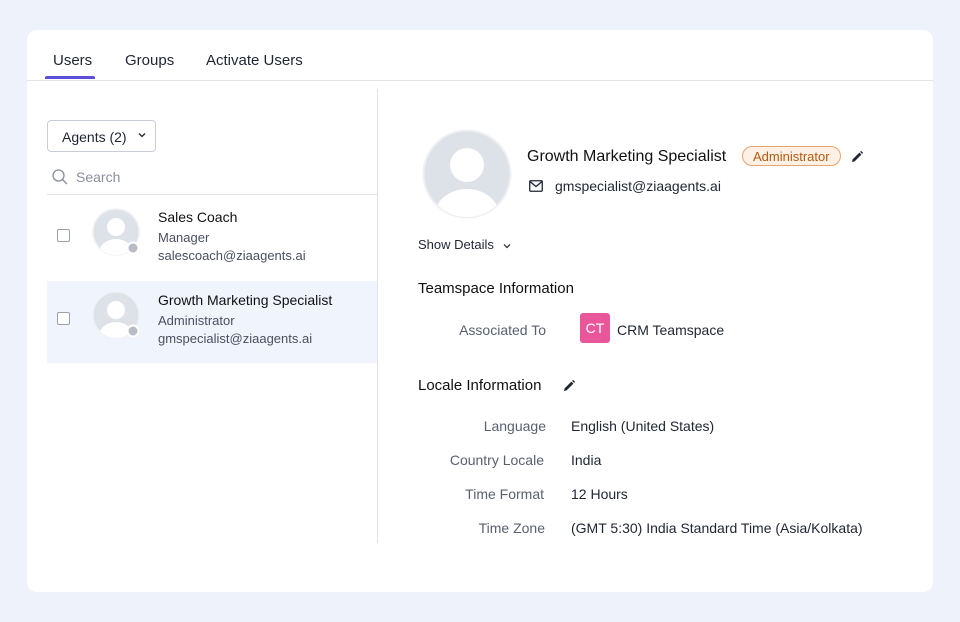  What do you see at coordinates (671, 330) in the screenshot?
I see `teamspace-value: CRM Teamspace` at bounding box center [671, 330].